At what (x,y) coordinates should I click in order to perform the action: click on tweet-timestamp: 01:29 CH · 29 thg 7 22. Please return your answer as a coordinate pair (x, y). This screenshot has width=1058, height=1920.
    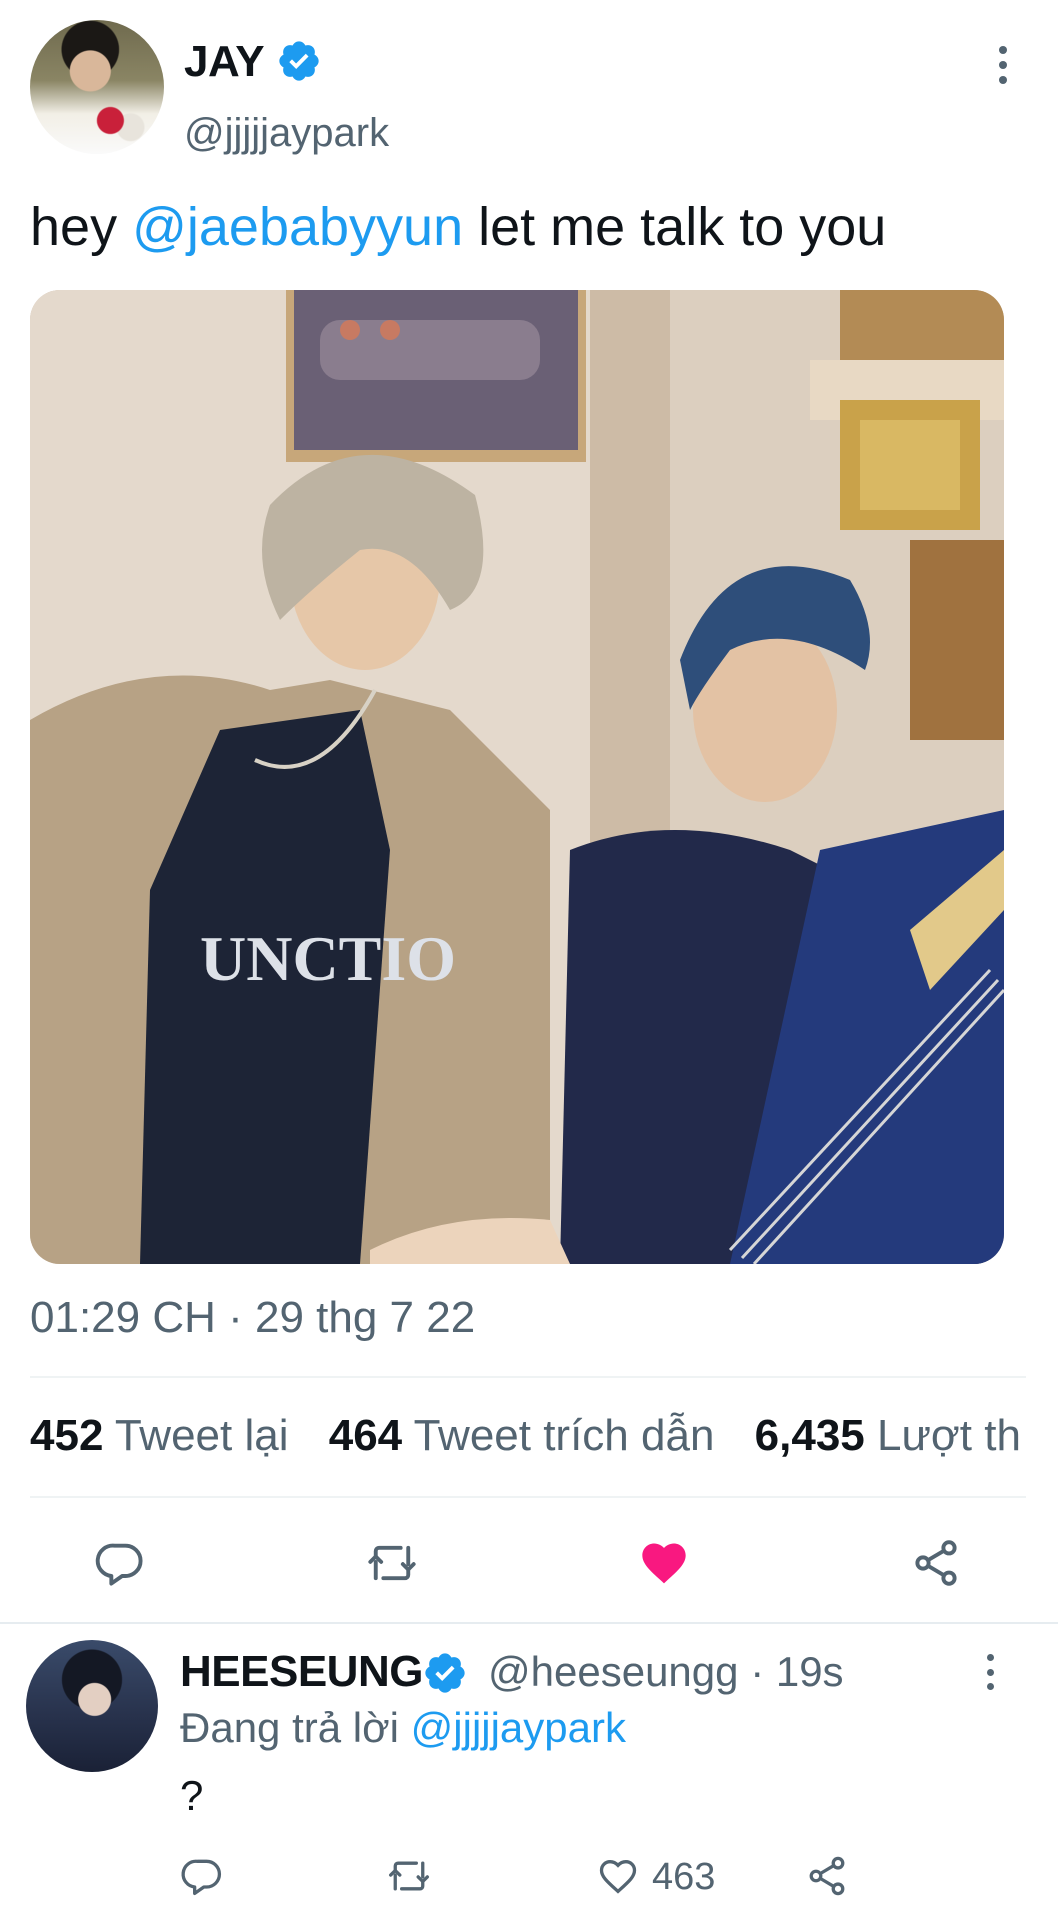
    Looking at the image, I should click on (252, 1318).